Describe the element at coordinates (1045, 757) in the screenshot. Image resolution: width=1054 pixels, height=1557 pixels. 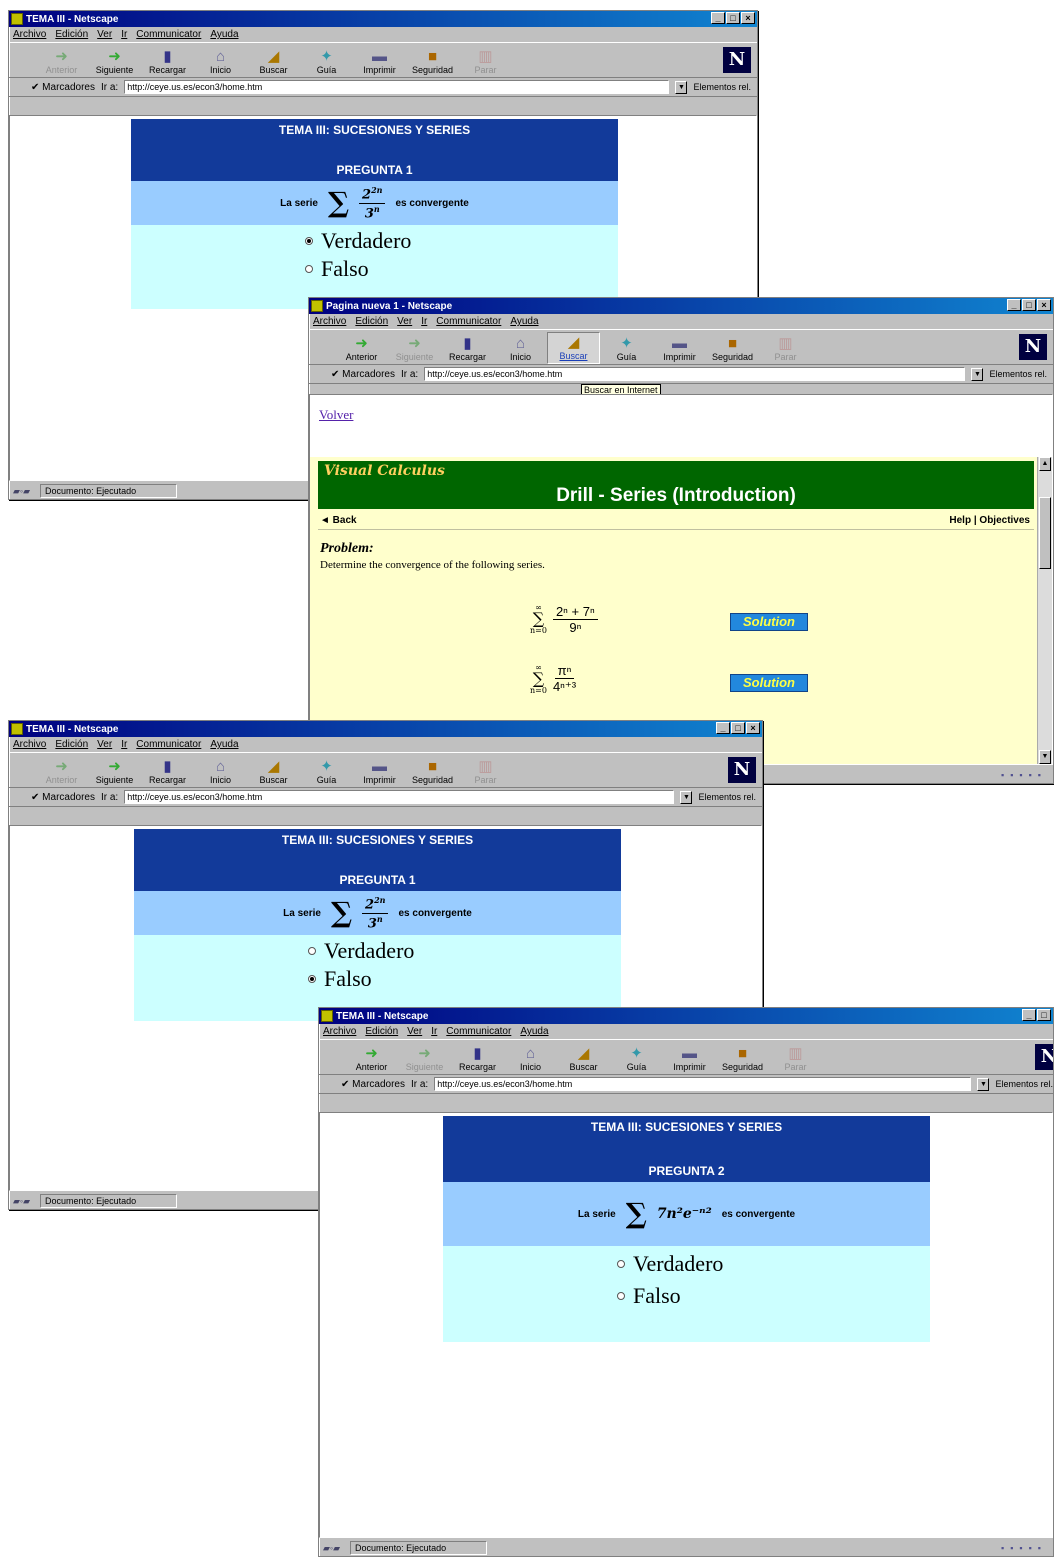
I see `scroll-down-arrow: ▼` at that location.